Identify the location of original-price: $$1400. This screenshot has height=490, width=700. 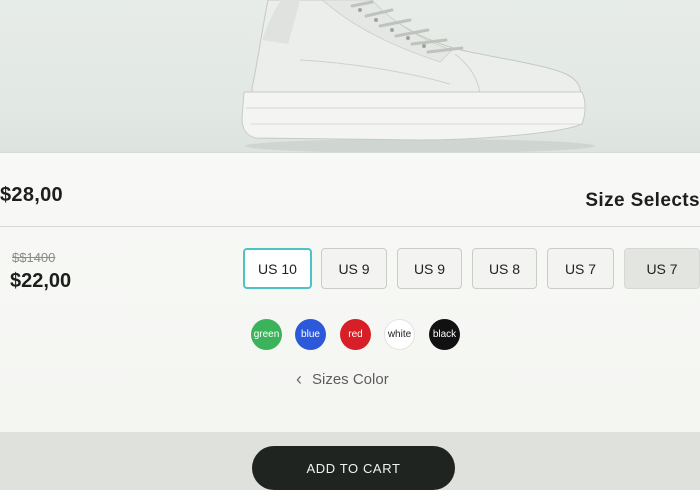
(34, 257).